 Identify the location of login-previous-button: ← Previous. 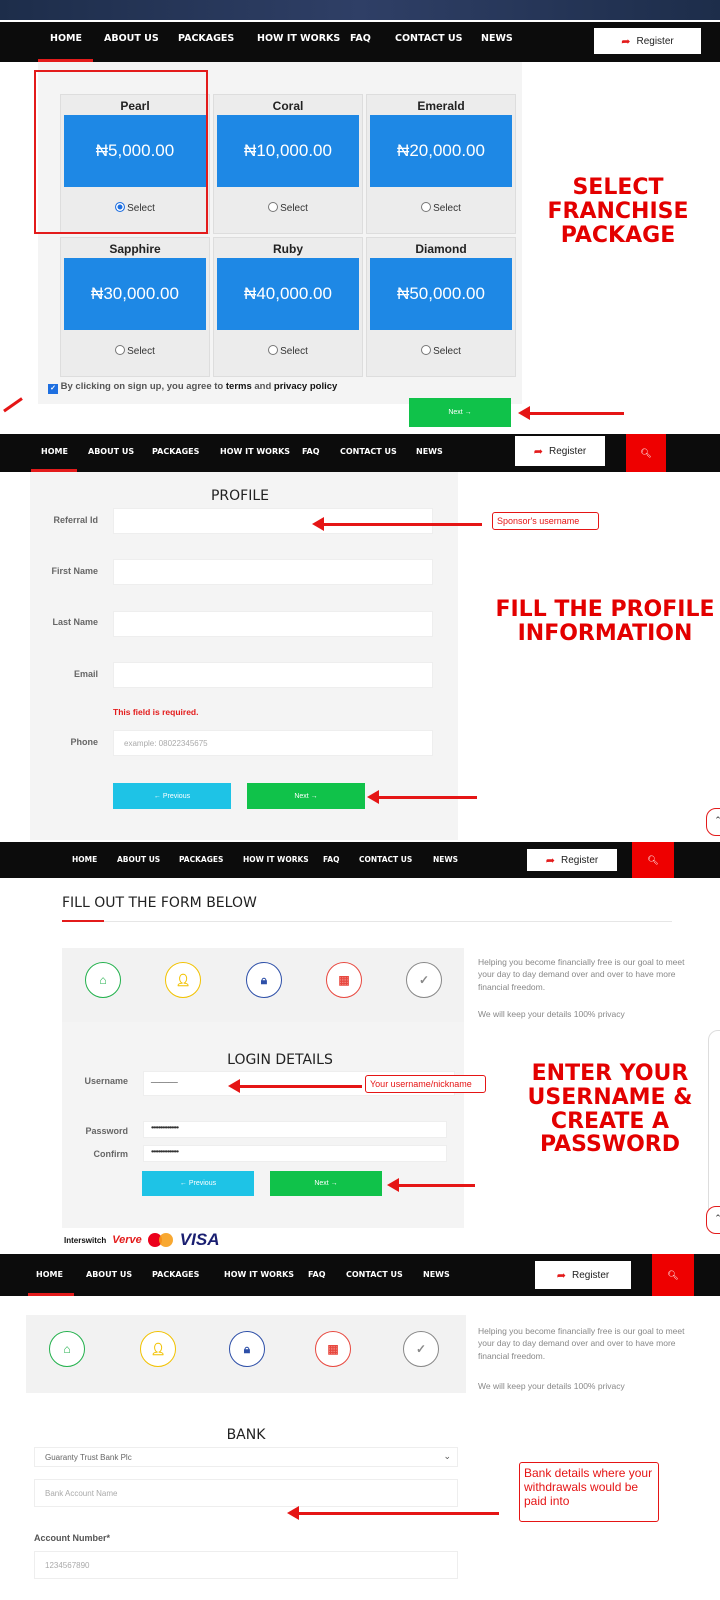
(198, 1183).